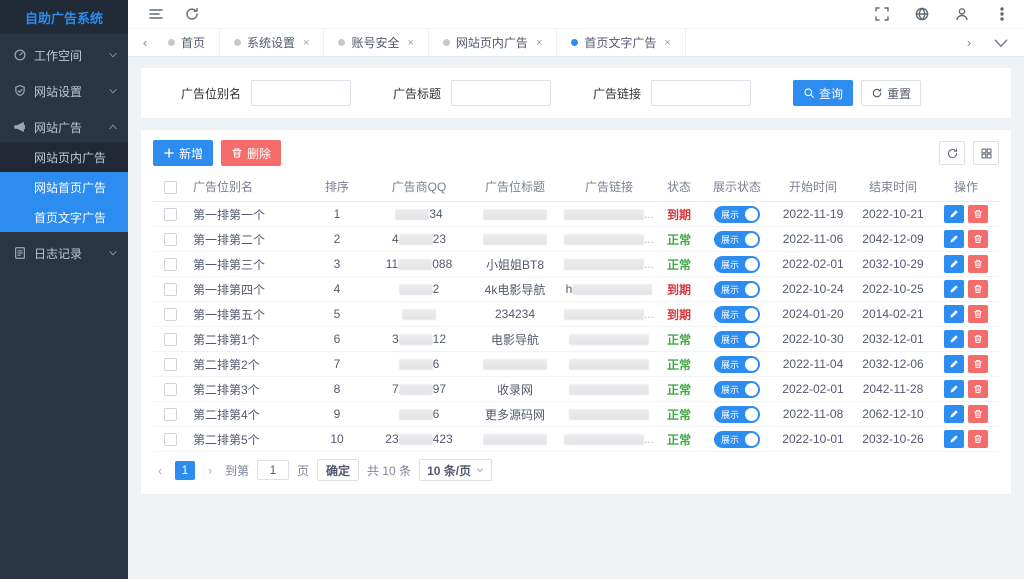  What do you see at coordinates (1002, 14) in the screenshot?
I see `more-icon` at bounding box center [1002, 14].